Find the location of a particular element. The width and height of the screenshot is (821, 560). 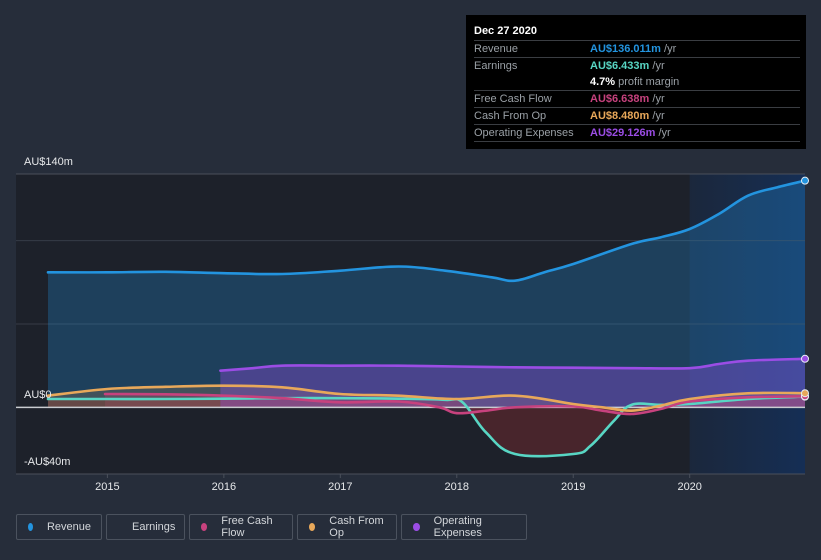

legend-item-earnings: Earnings is located at coordinates (145, 527).